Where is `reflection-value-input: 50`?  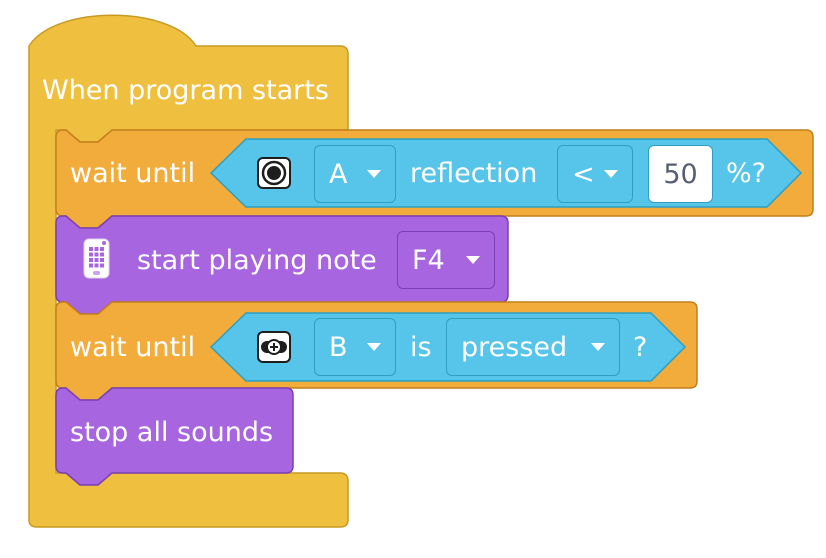
reflection-value-input: 50 is located at coordinates (680, 174).